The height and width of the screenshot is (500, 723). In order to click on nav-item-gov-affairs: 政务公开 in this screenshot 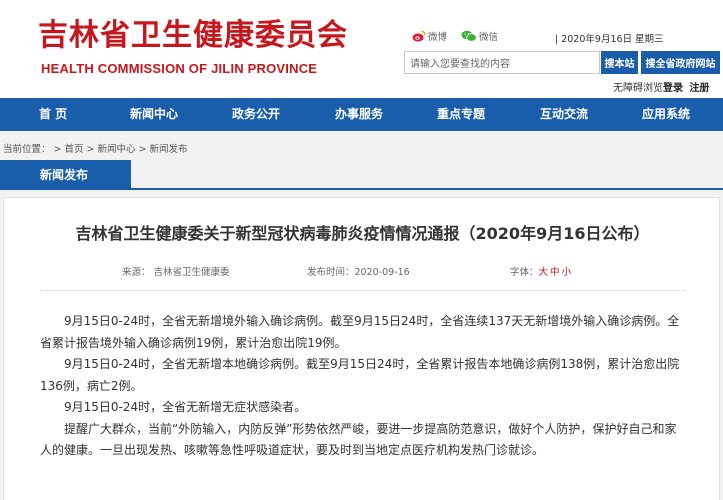, I will do `click(256, 114)`.